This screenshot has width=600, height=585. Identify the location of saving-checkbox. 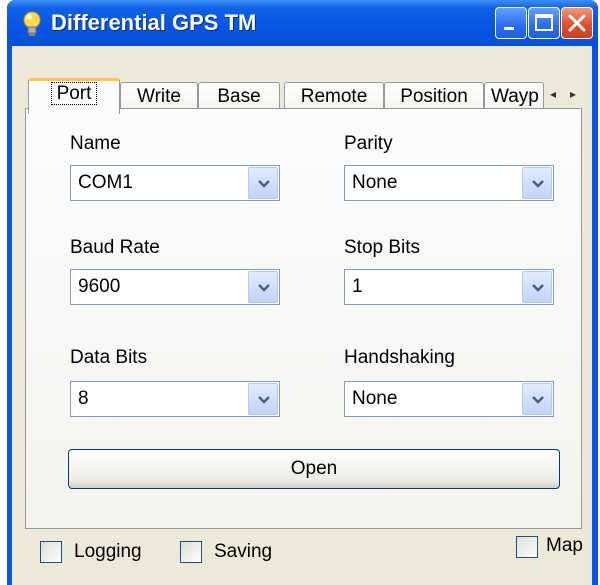
(191, 552).